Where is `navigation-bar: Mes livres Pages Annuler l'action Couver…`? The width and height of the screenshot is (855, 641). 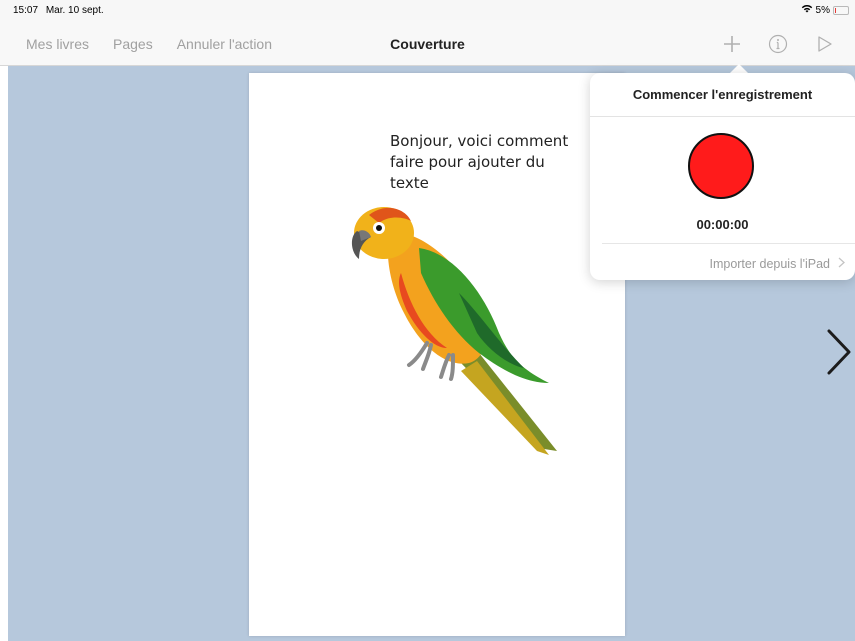 navigation-bar: Mes livres Pages Annuler l'action Couver… is located at coordinates (427, 43).